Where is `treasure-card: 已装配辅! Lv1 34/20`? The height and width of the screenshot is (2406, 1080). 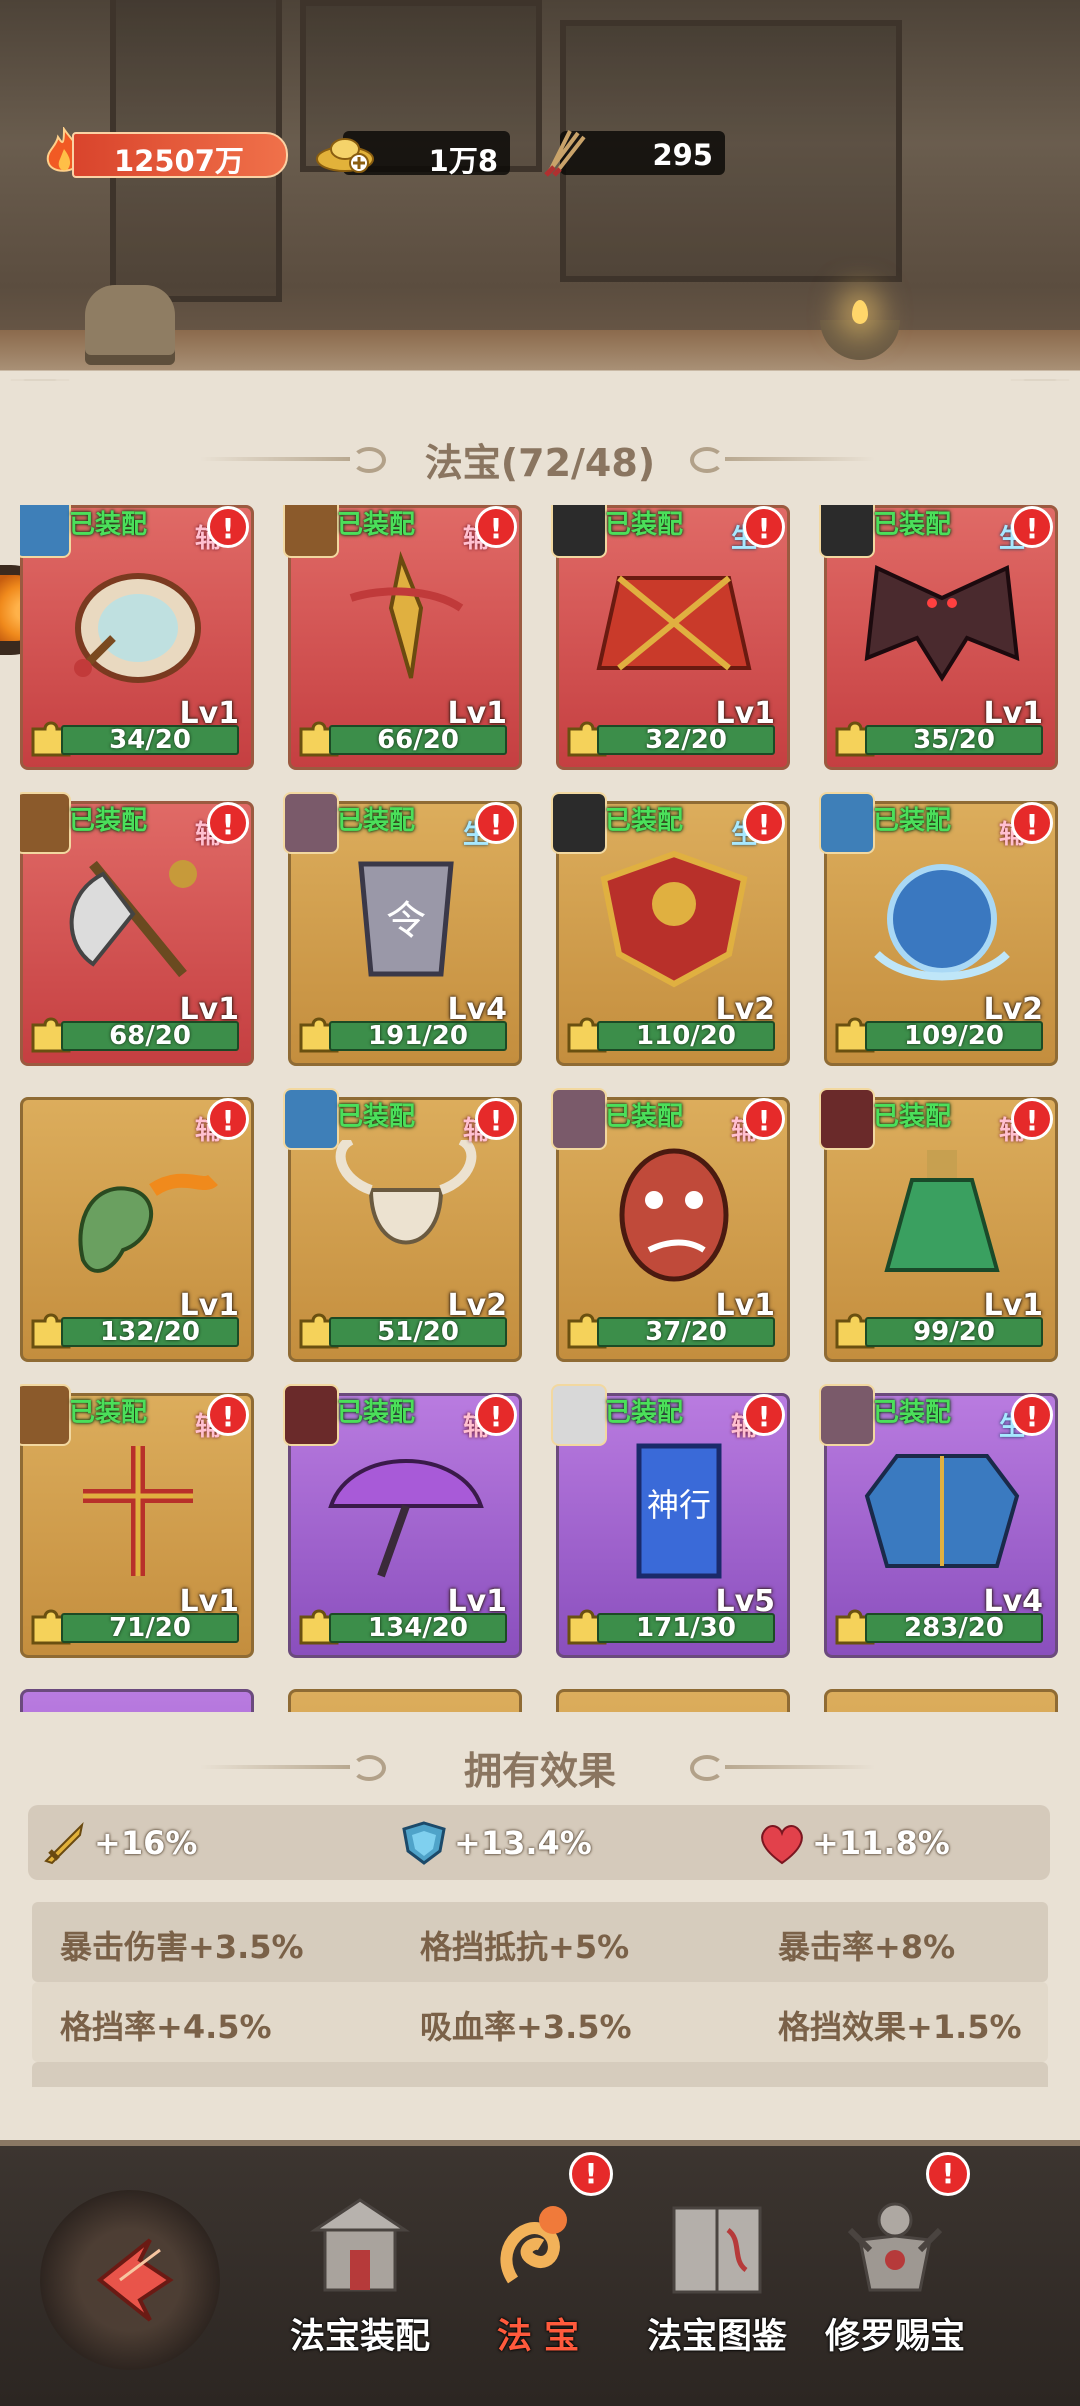 treasure-card: 已装配辅! Lv1 34/20 is located at coordinates (137, 637).